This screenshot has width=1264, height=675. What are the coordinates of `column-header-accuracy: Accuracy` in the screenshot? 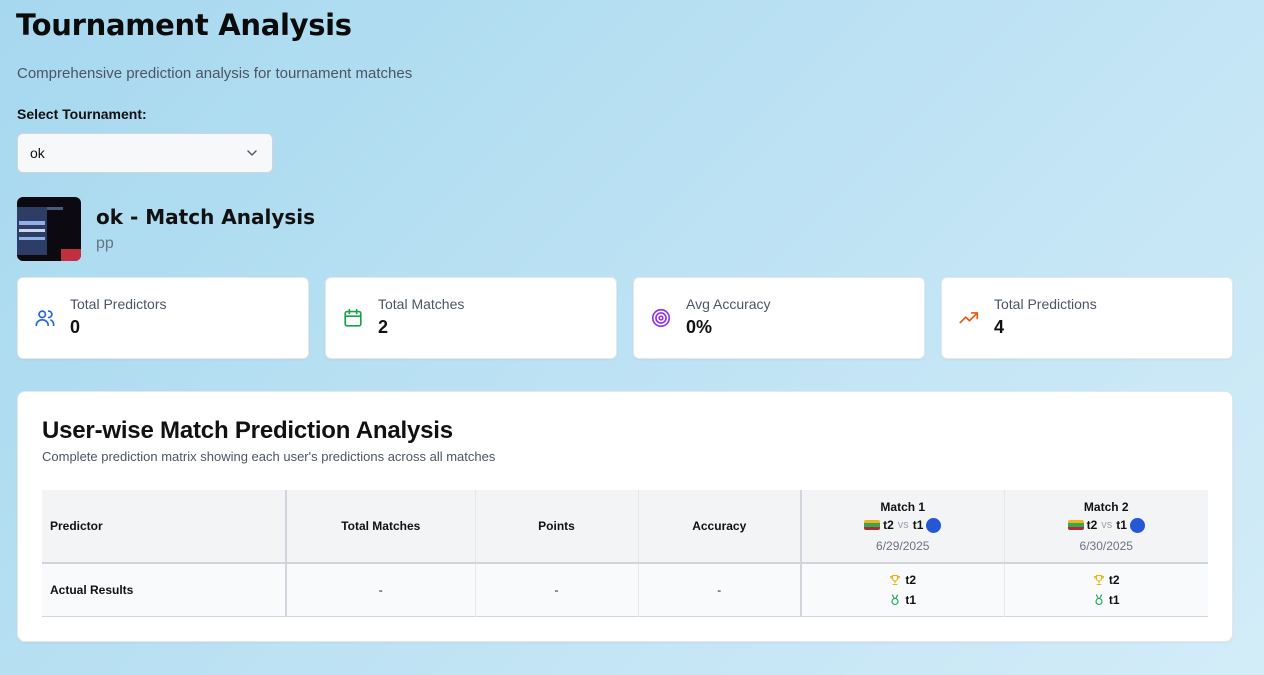 It's located at (720, 526).